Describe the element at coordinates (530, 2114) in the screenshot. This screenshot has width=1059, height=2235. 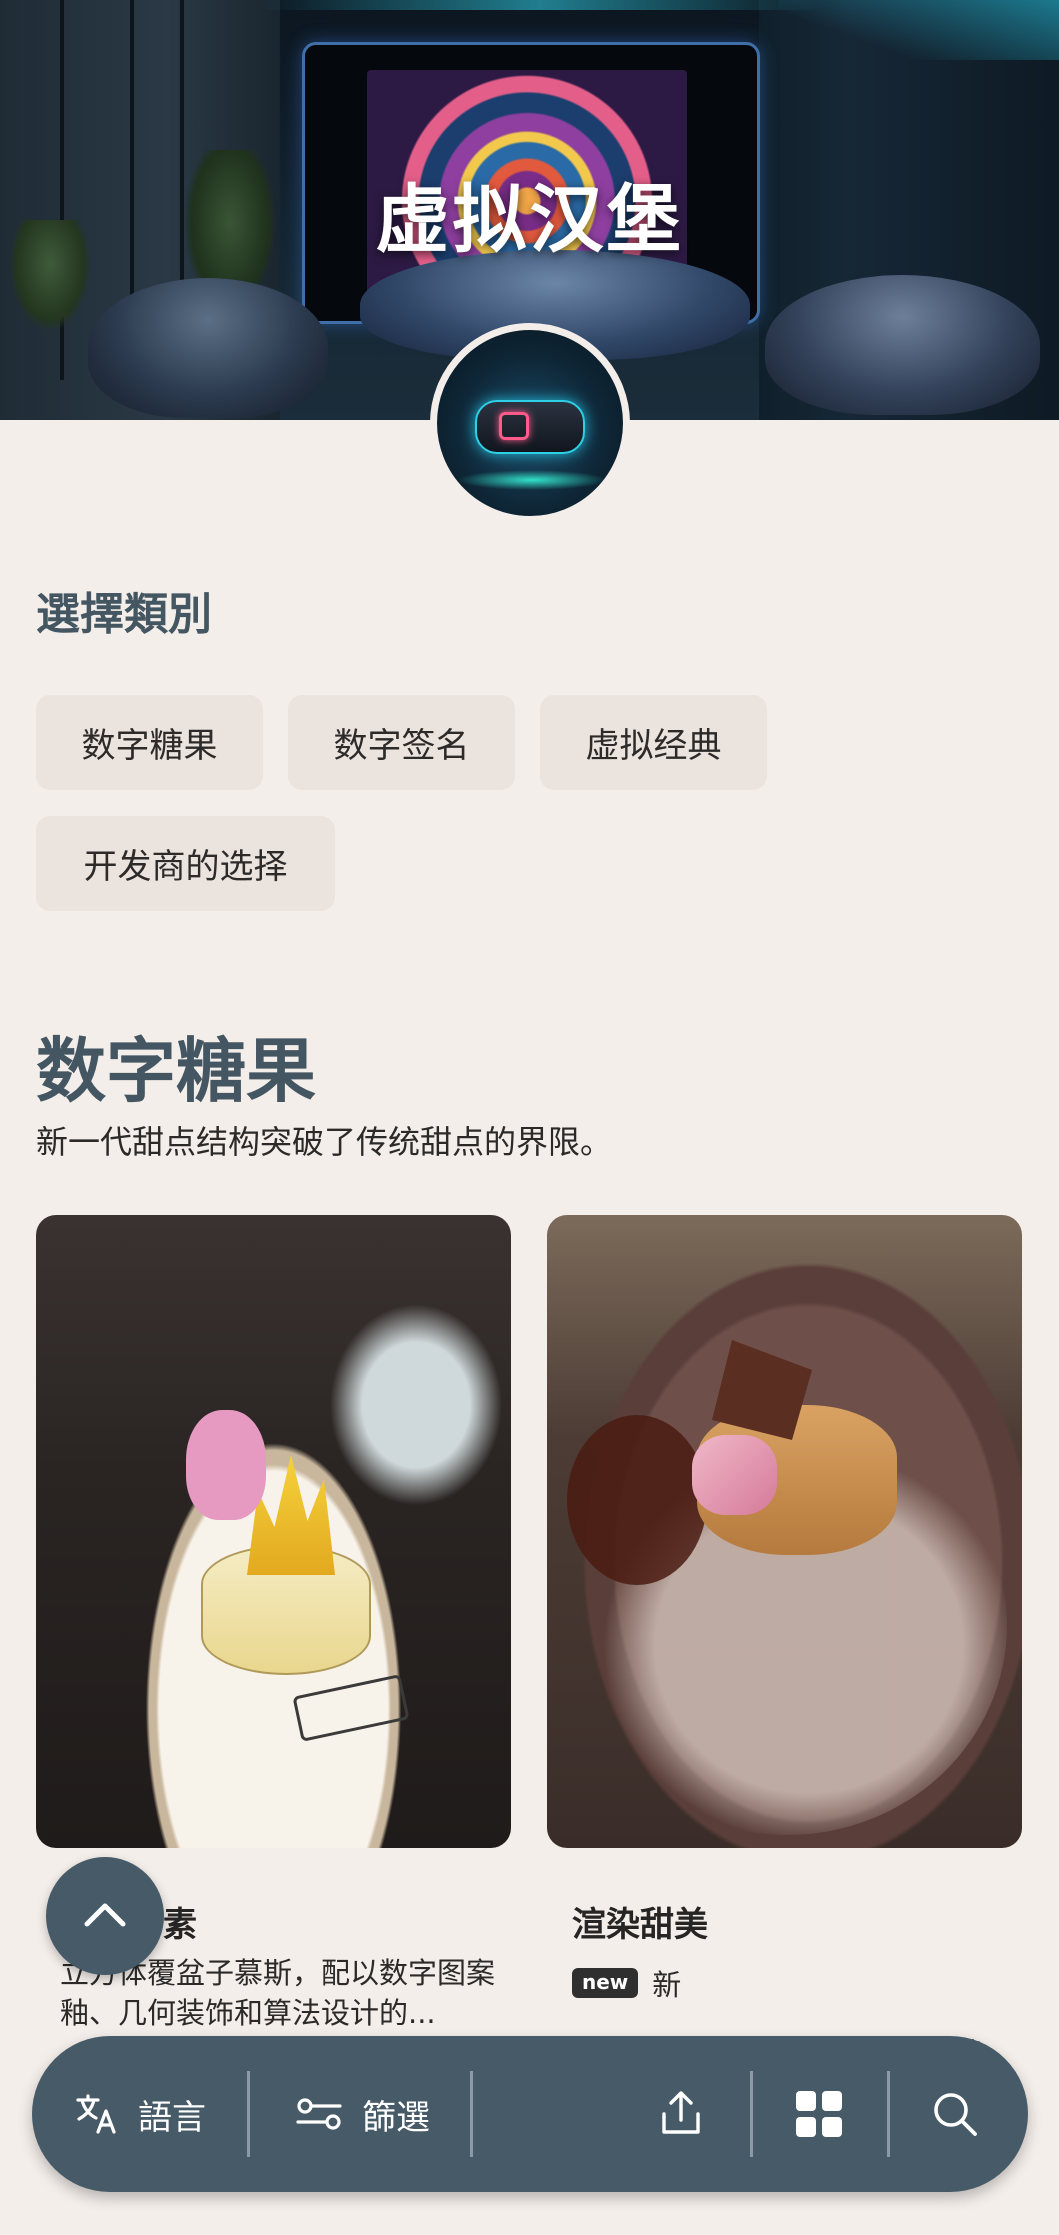
I see `bottom-action-bar: 語言 篩選` at that location.